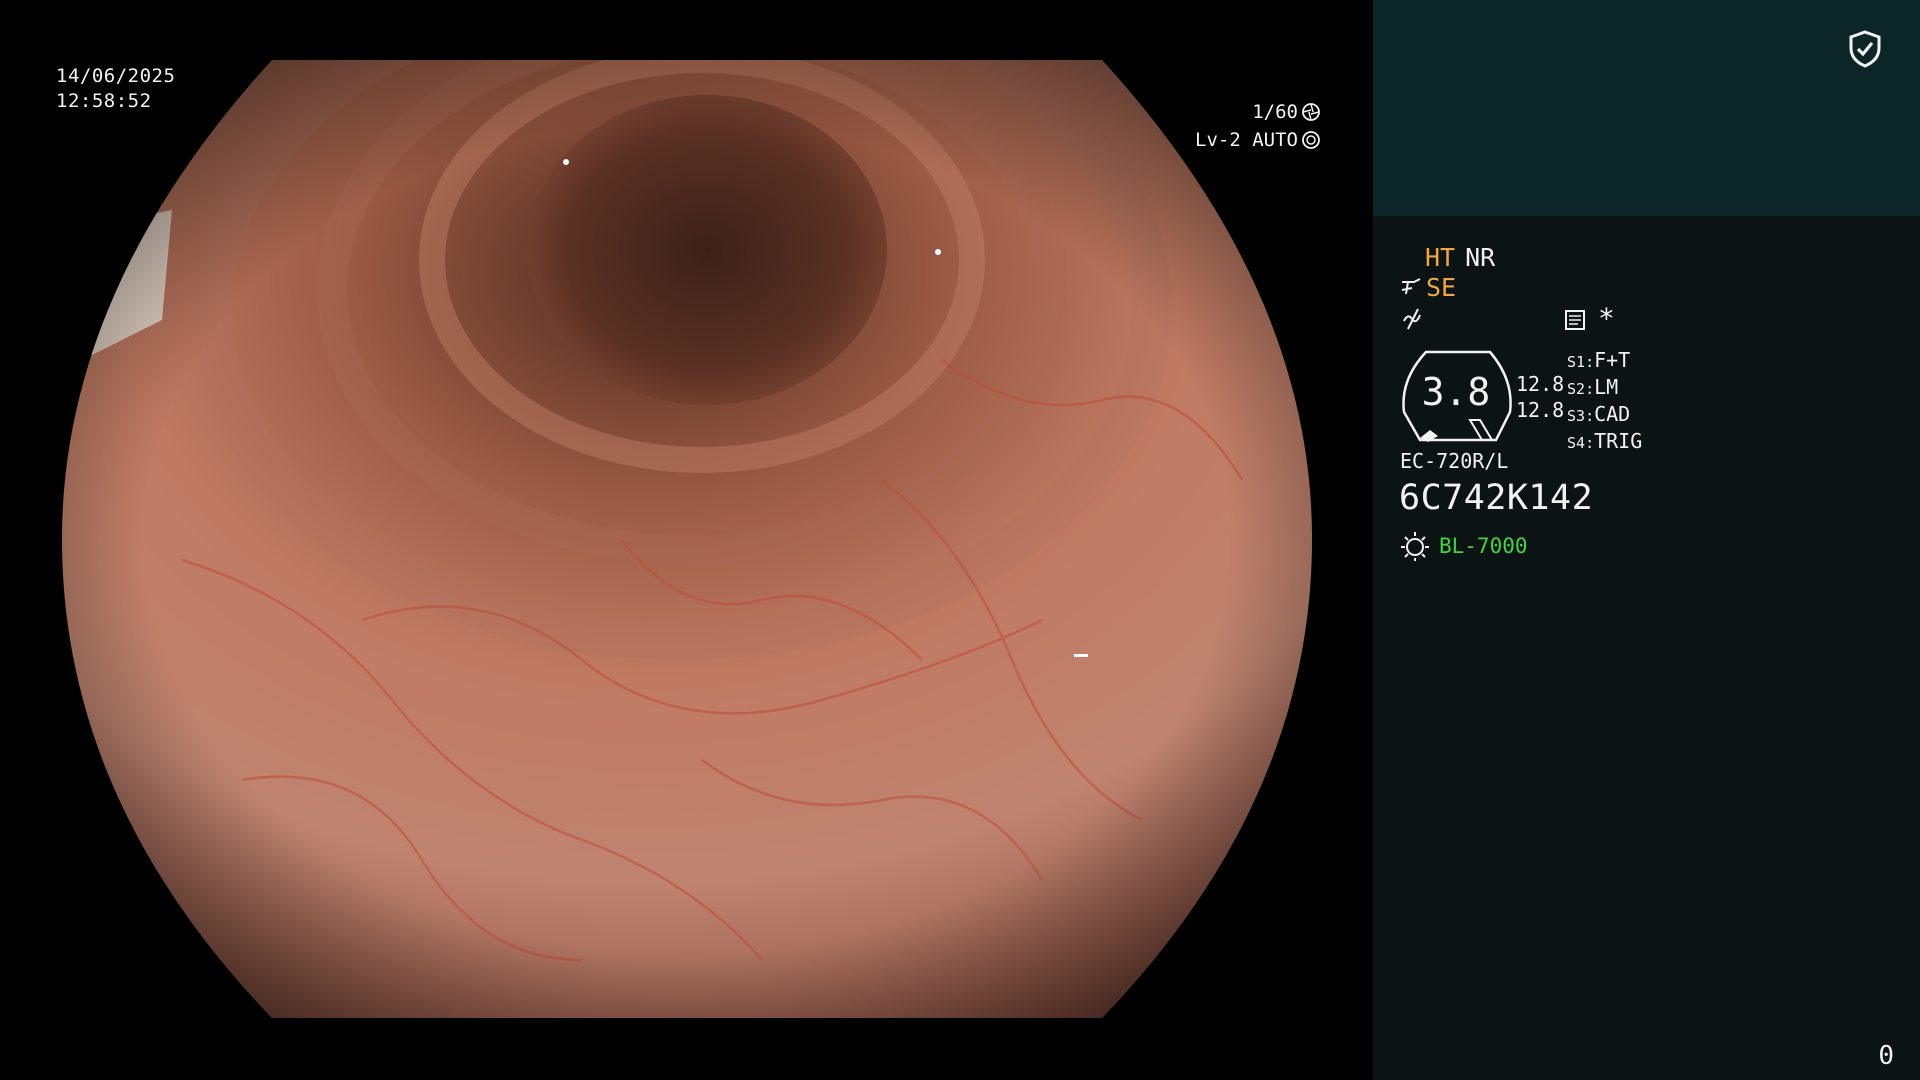  What do you see at coordinates (1540, 410) in the screenshot?
I see `gauge-num-2: 12.8` at bounding box center [1540, 410].